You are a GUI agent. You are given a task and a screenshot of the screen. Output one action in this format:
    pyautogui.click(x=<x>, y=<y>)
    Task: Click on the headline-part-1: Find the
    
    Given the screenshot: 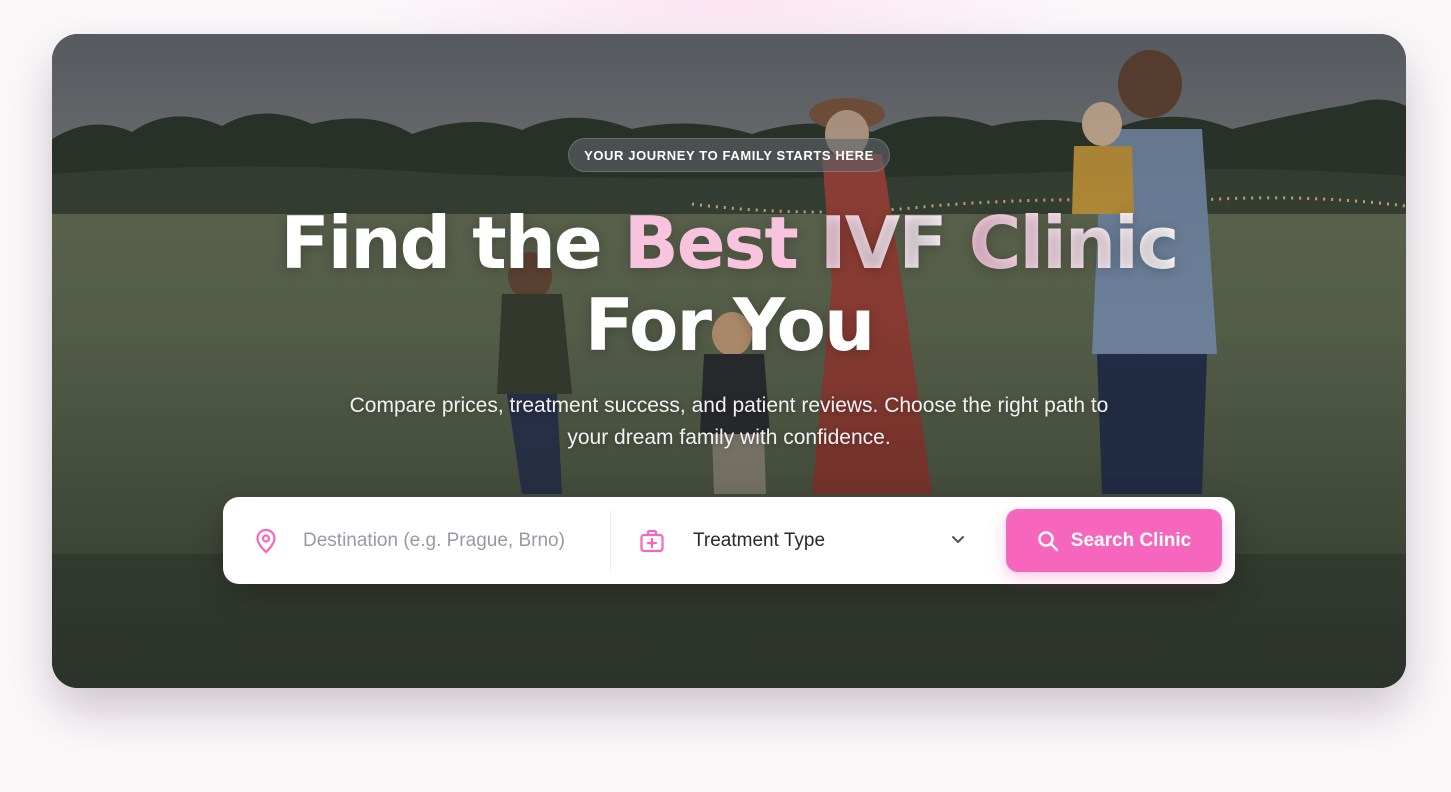 What is the action you would take?
    pyautogui.click(x=452, y=243)
    